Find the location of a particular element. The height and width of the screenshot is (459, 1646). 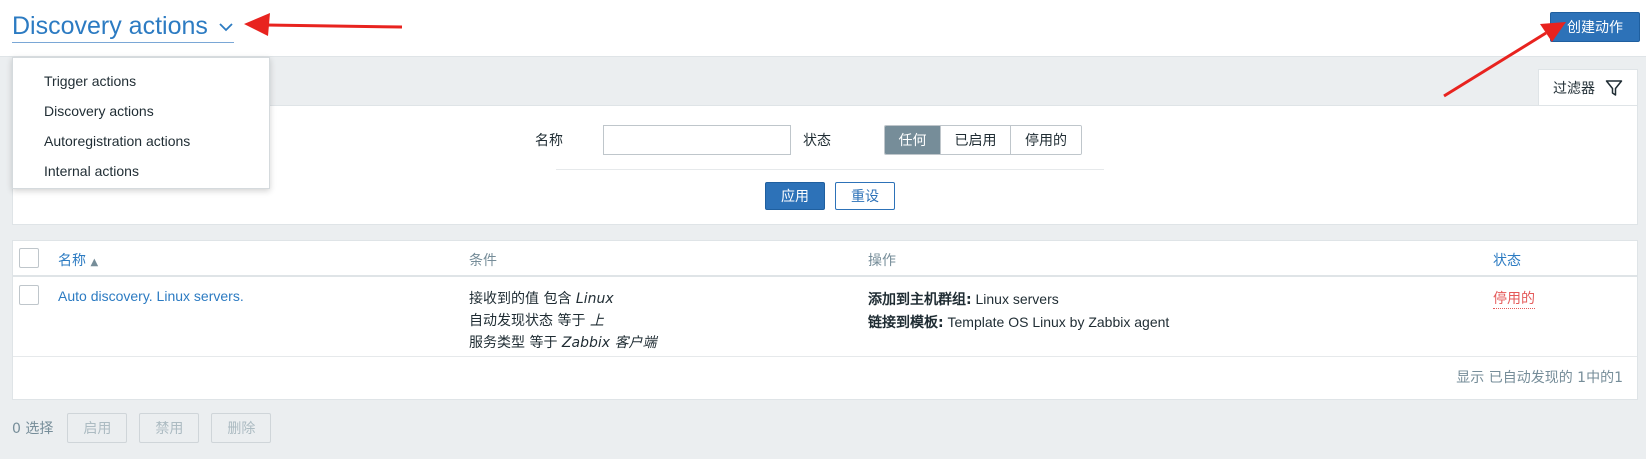

name-filter-label: 名称 is located at coordinates (549, 141).